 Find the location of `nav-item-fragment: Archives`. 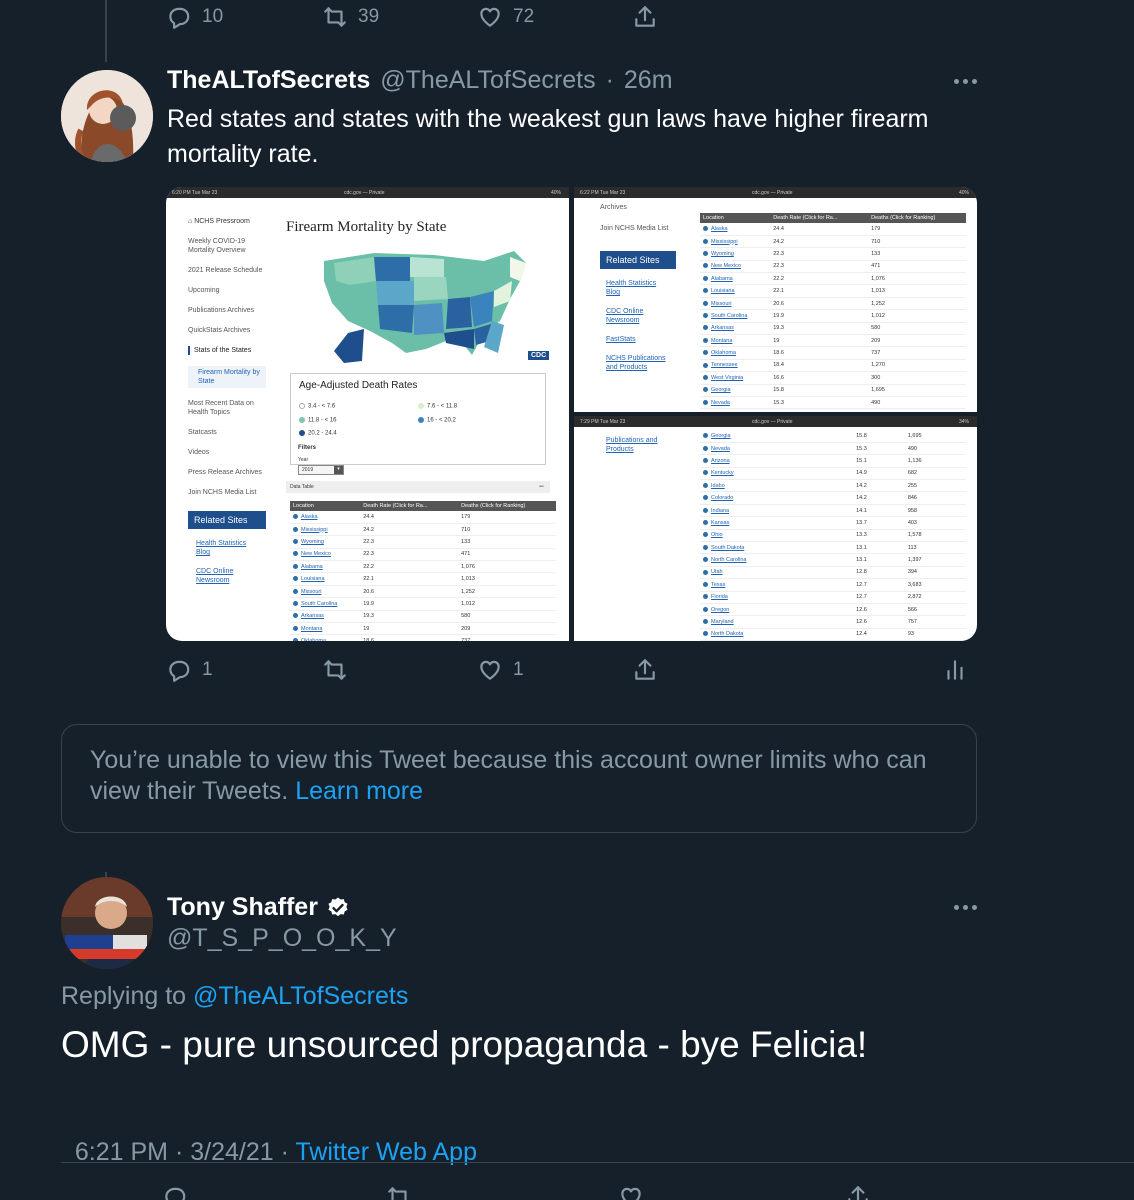

nav-item-fragment: Archives is located at coordinates (638, 207).